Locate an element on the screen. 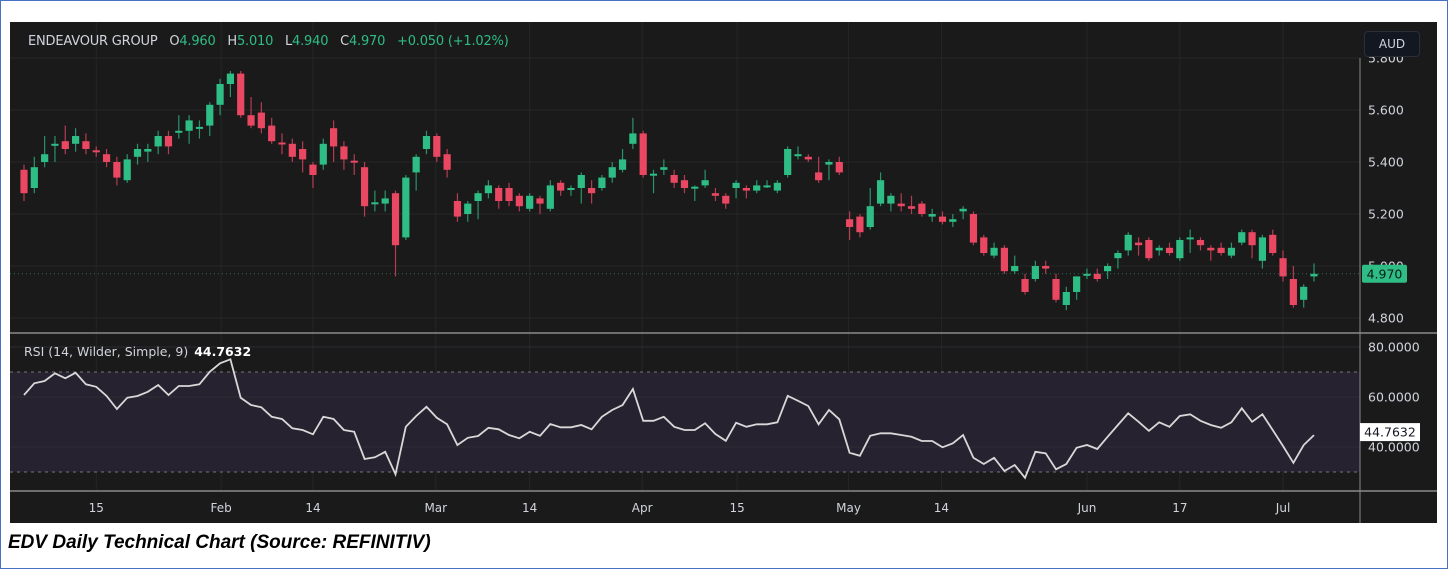 This screenshot has width=1448, height=569. time-axis-label: Feb is located at coordinates (220, 508).